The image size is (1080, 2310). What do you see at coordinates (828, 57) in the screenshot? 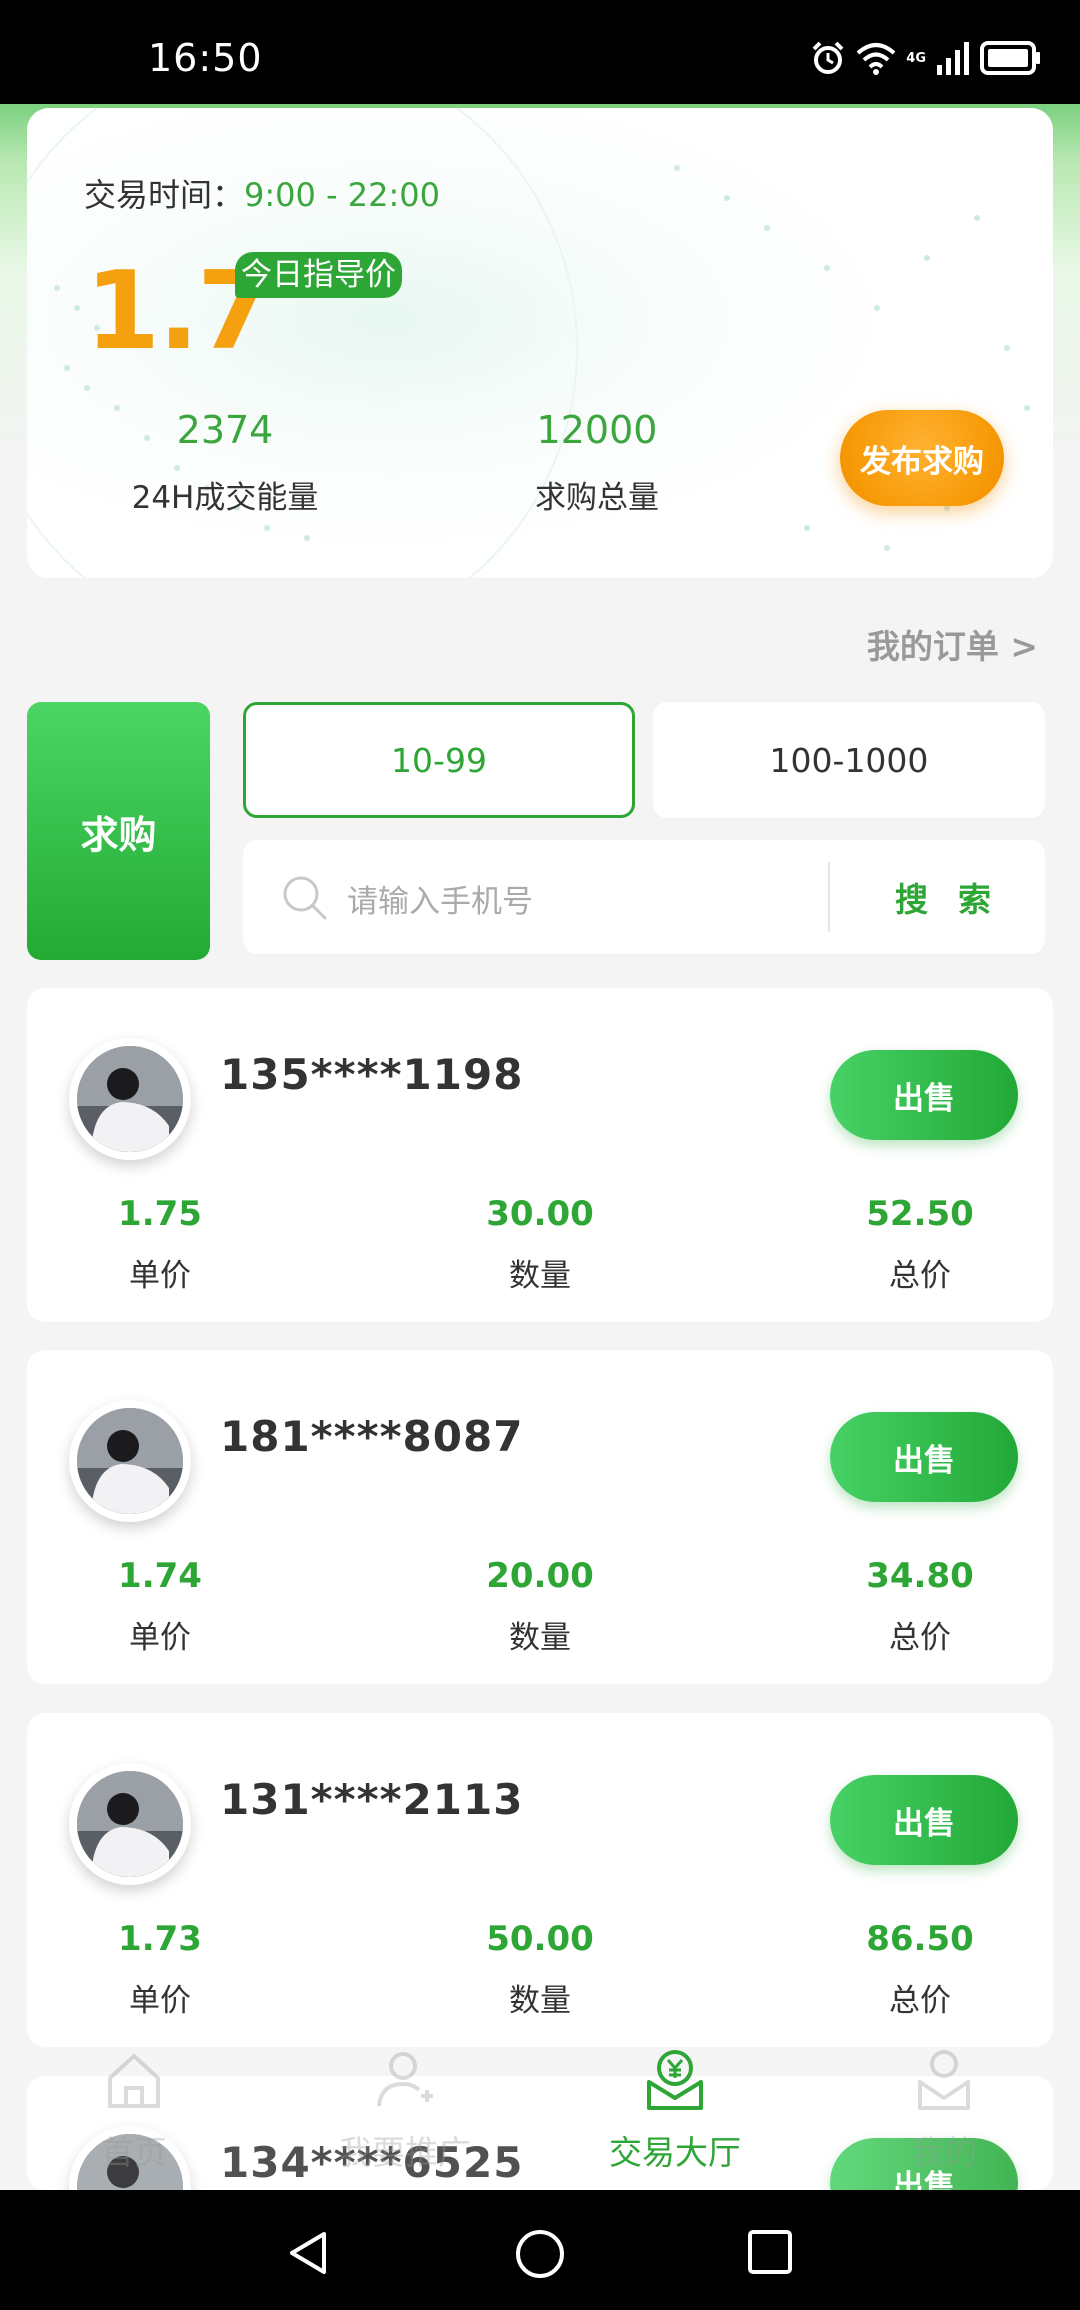
I see `alarm-icon` at bounding box center [828, 57].